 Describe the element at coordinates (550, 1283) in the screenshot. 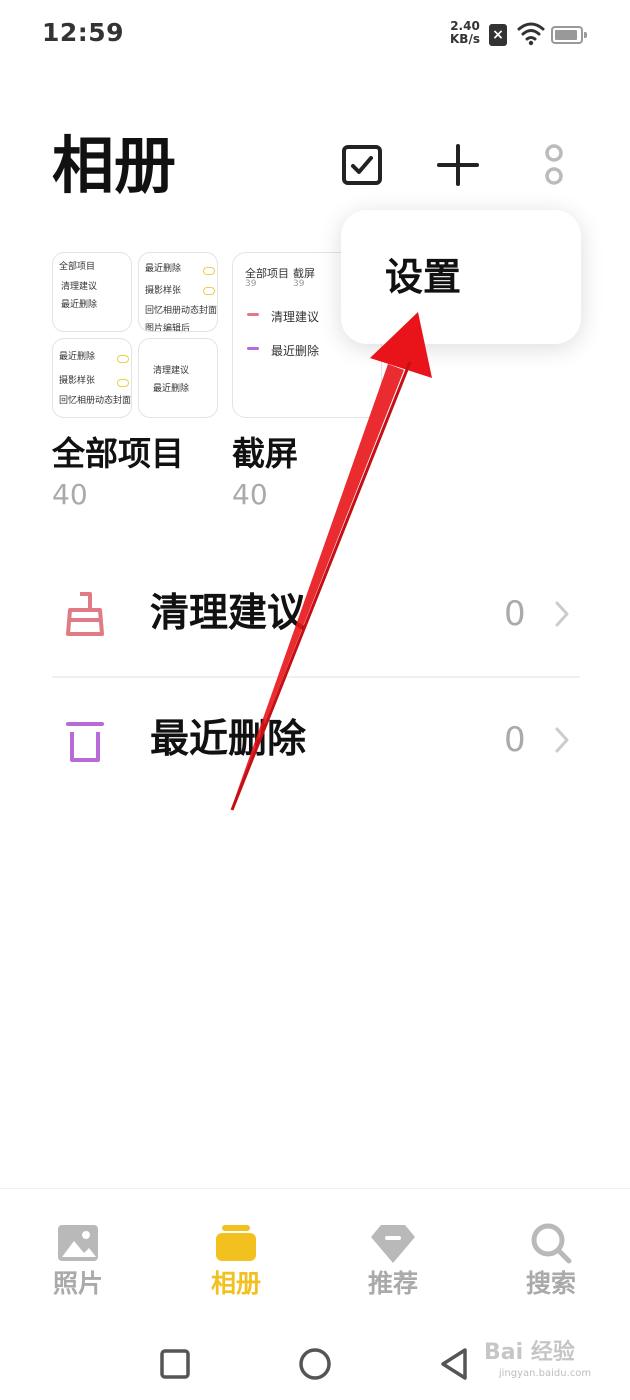

I see `nav-label: 搜索` at that location.